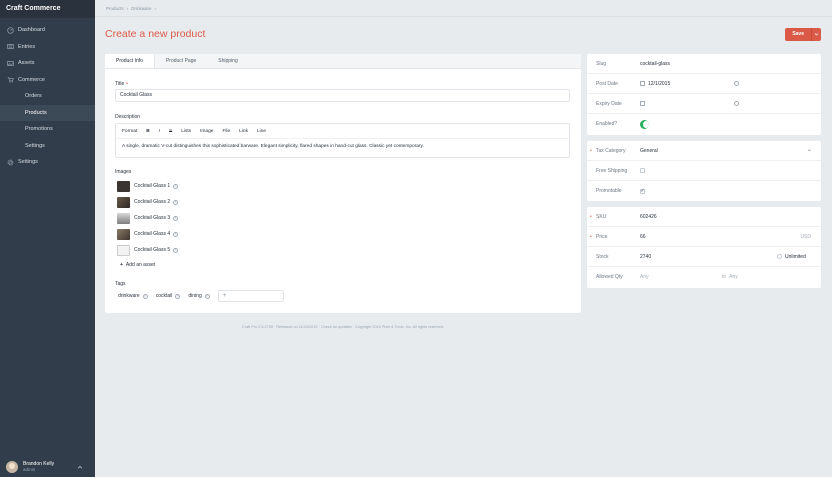 This screenshot has height=477, width=832. Describe the element at coordinates (250, 296) in the screenshot. I see `tag-input: +` at that location.